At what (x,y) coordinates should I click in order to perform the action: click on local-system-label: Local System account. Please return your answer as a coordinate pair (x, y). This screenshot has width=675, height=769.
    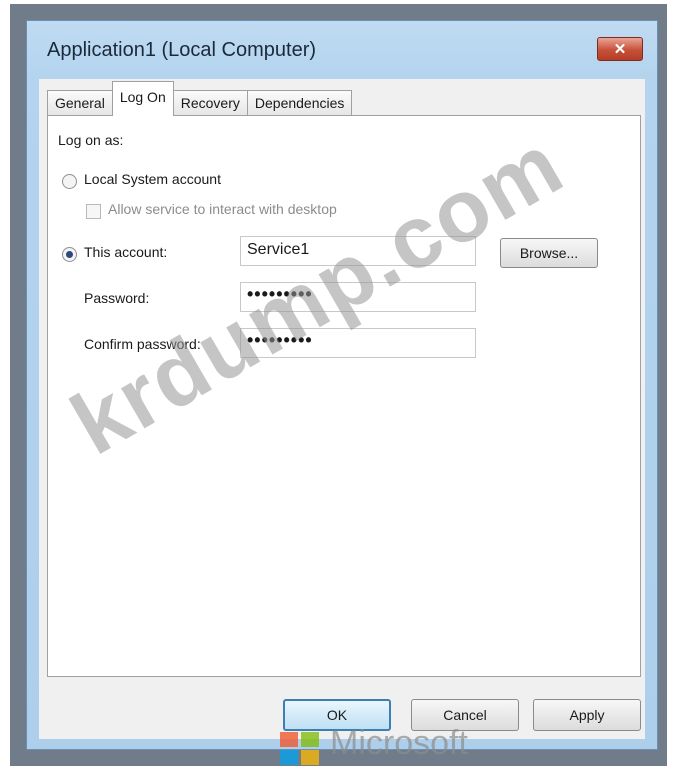
    Looking at the image, I should click on (152, 179).